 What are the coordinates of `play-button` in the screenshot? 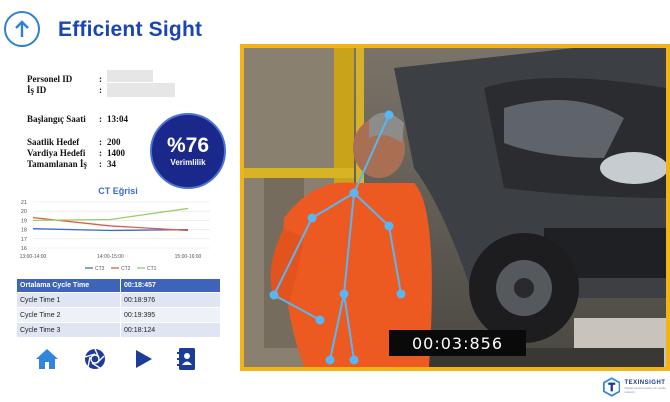 It's located at (143, 359).